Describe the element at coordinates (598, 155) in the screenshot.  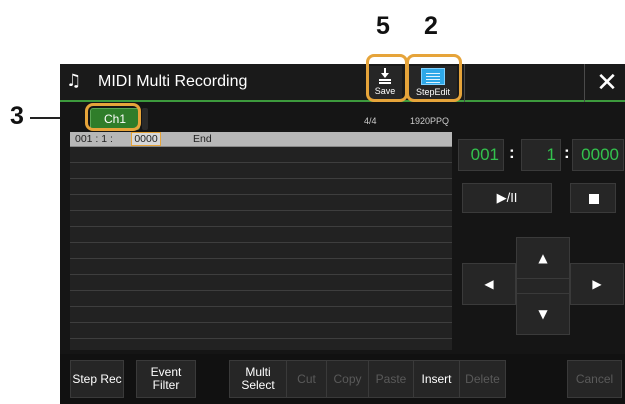
I see `clock-field: 0000` at that location.